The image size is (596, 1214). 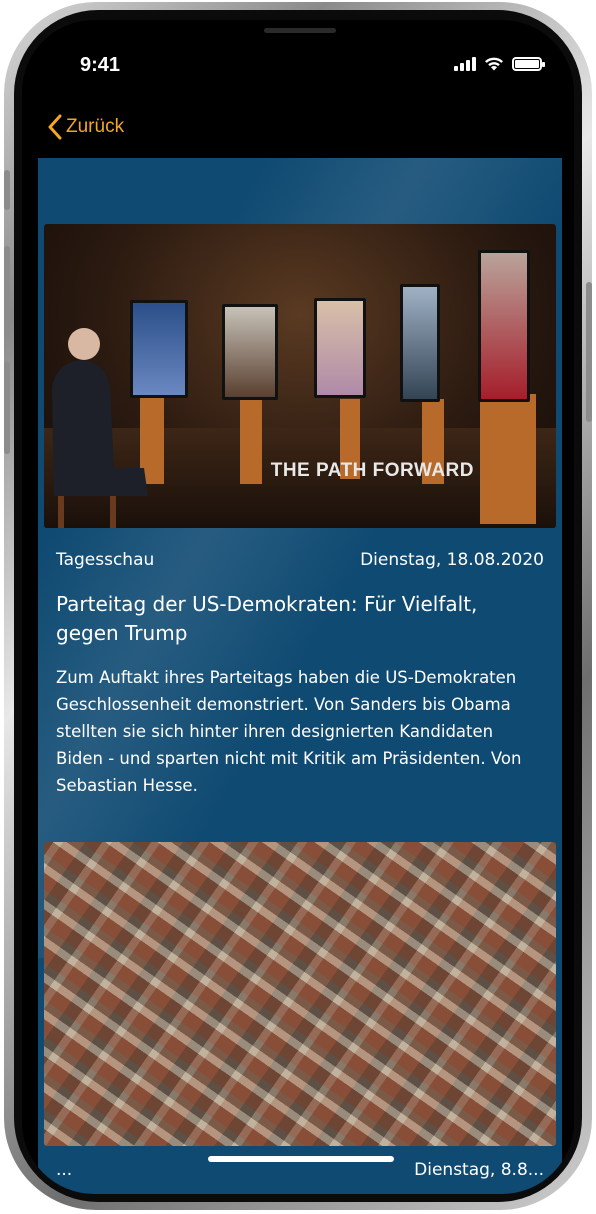 What do you see at coordinates (528, 64) in the screenshot?
I see `battery-icon` at bounding box center [528, 64].